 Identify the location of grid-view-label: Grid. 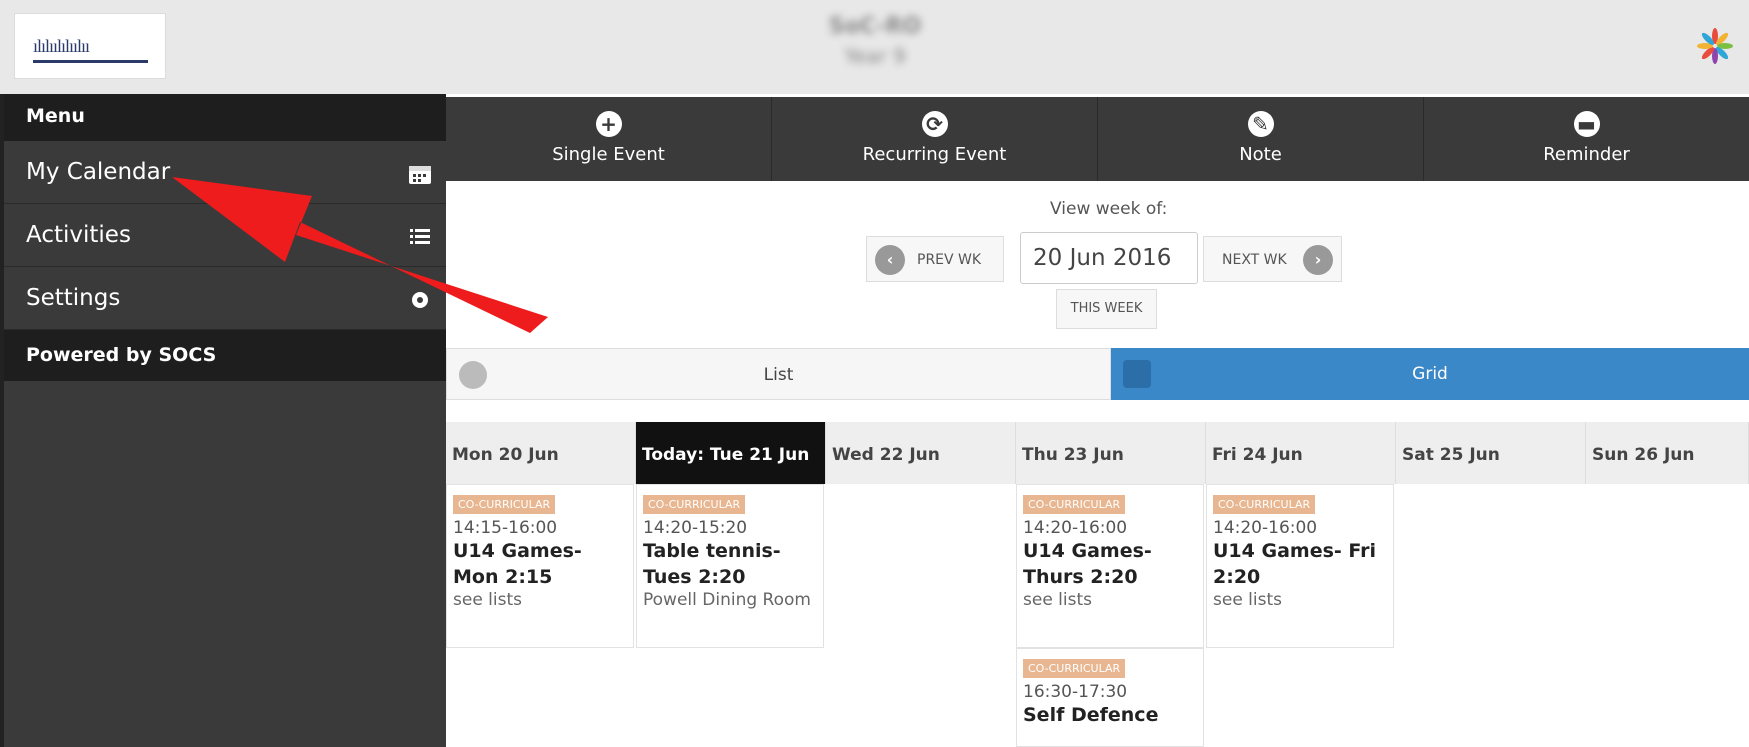
(1430, 374).